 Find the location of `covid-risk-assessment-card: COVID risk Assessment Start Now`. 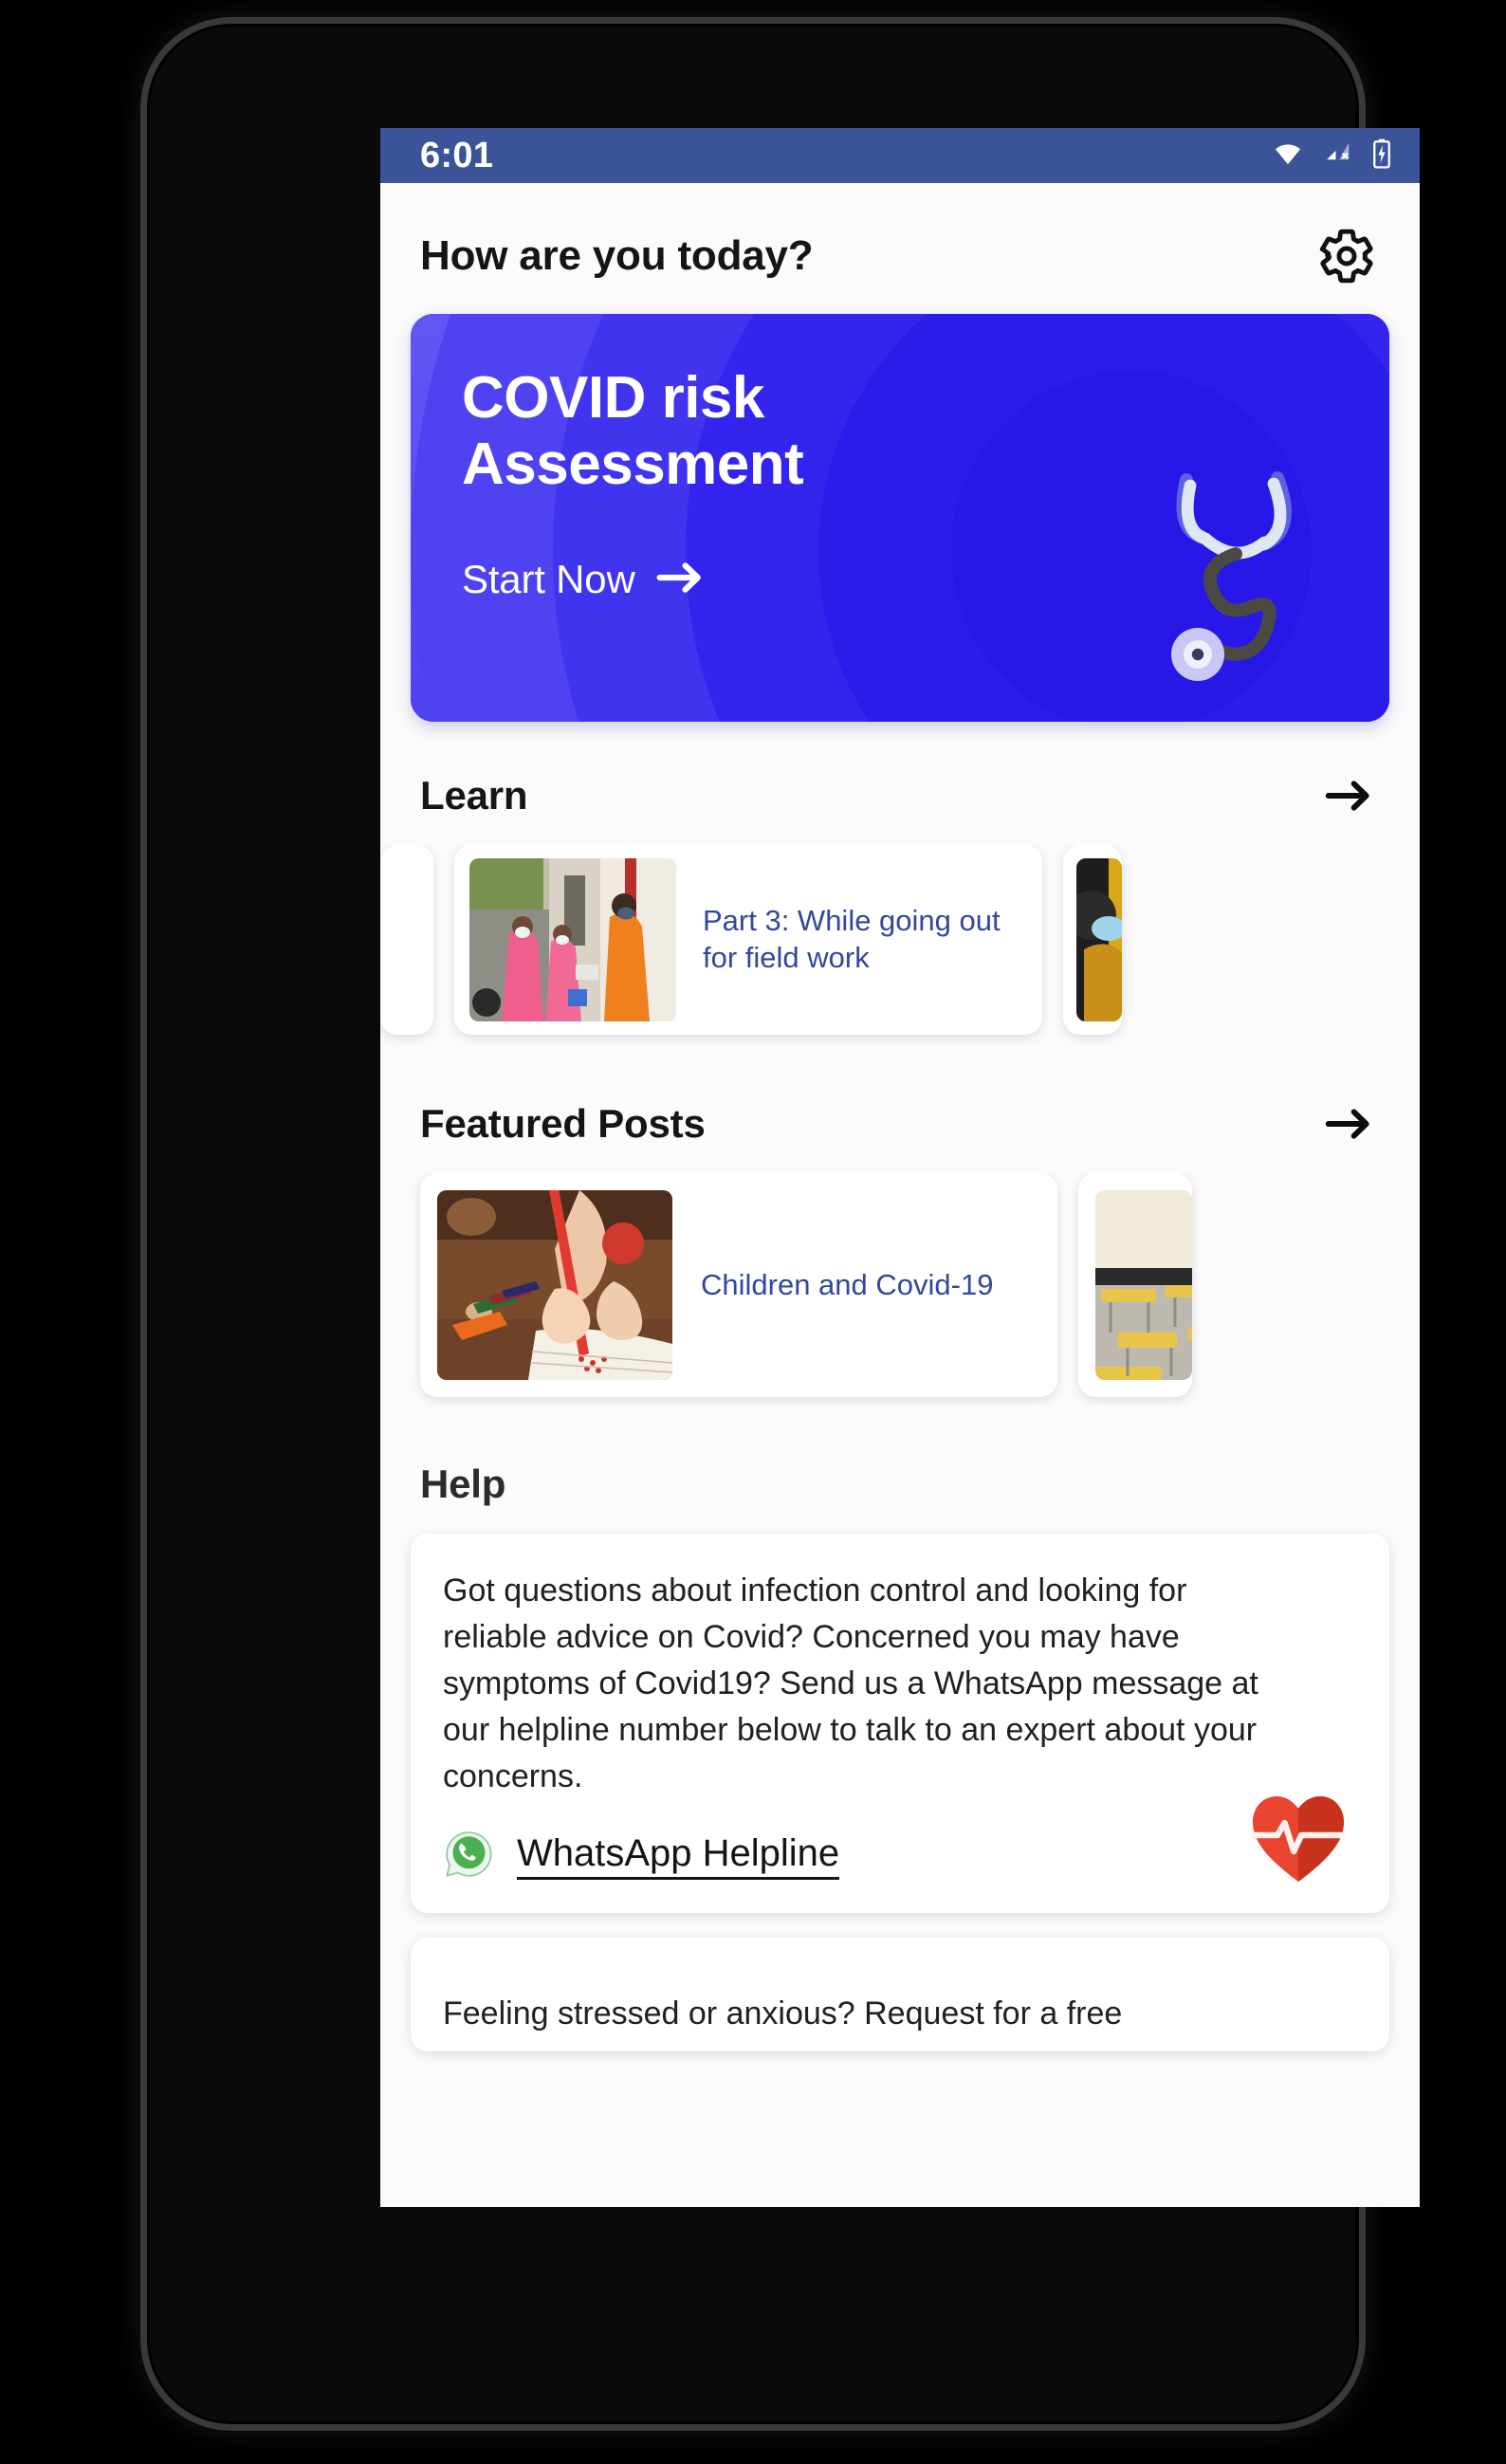

covid-risk-assessment-card: COVID risk Assessment Start Now is located at coordinates (900, 518).